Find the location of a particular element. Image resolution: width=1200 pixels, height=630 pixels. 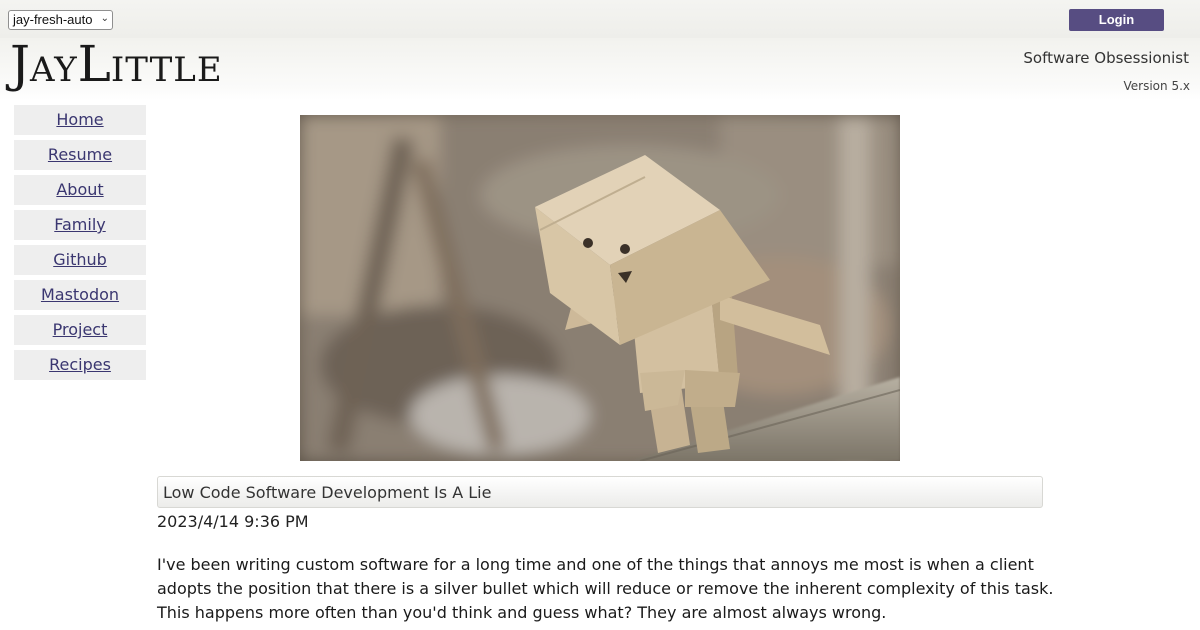

chevron-down-icon: ⌄ is located at coordinates (104, 18).